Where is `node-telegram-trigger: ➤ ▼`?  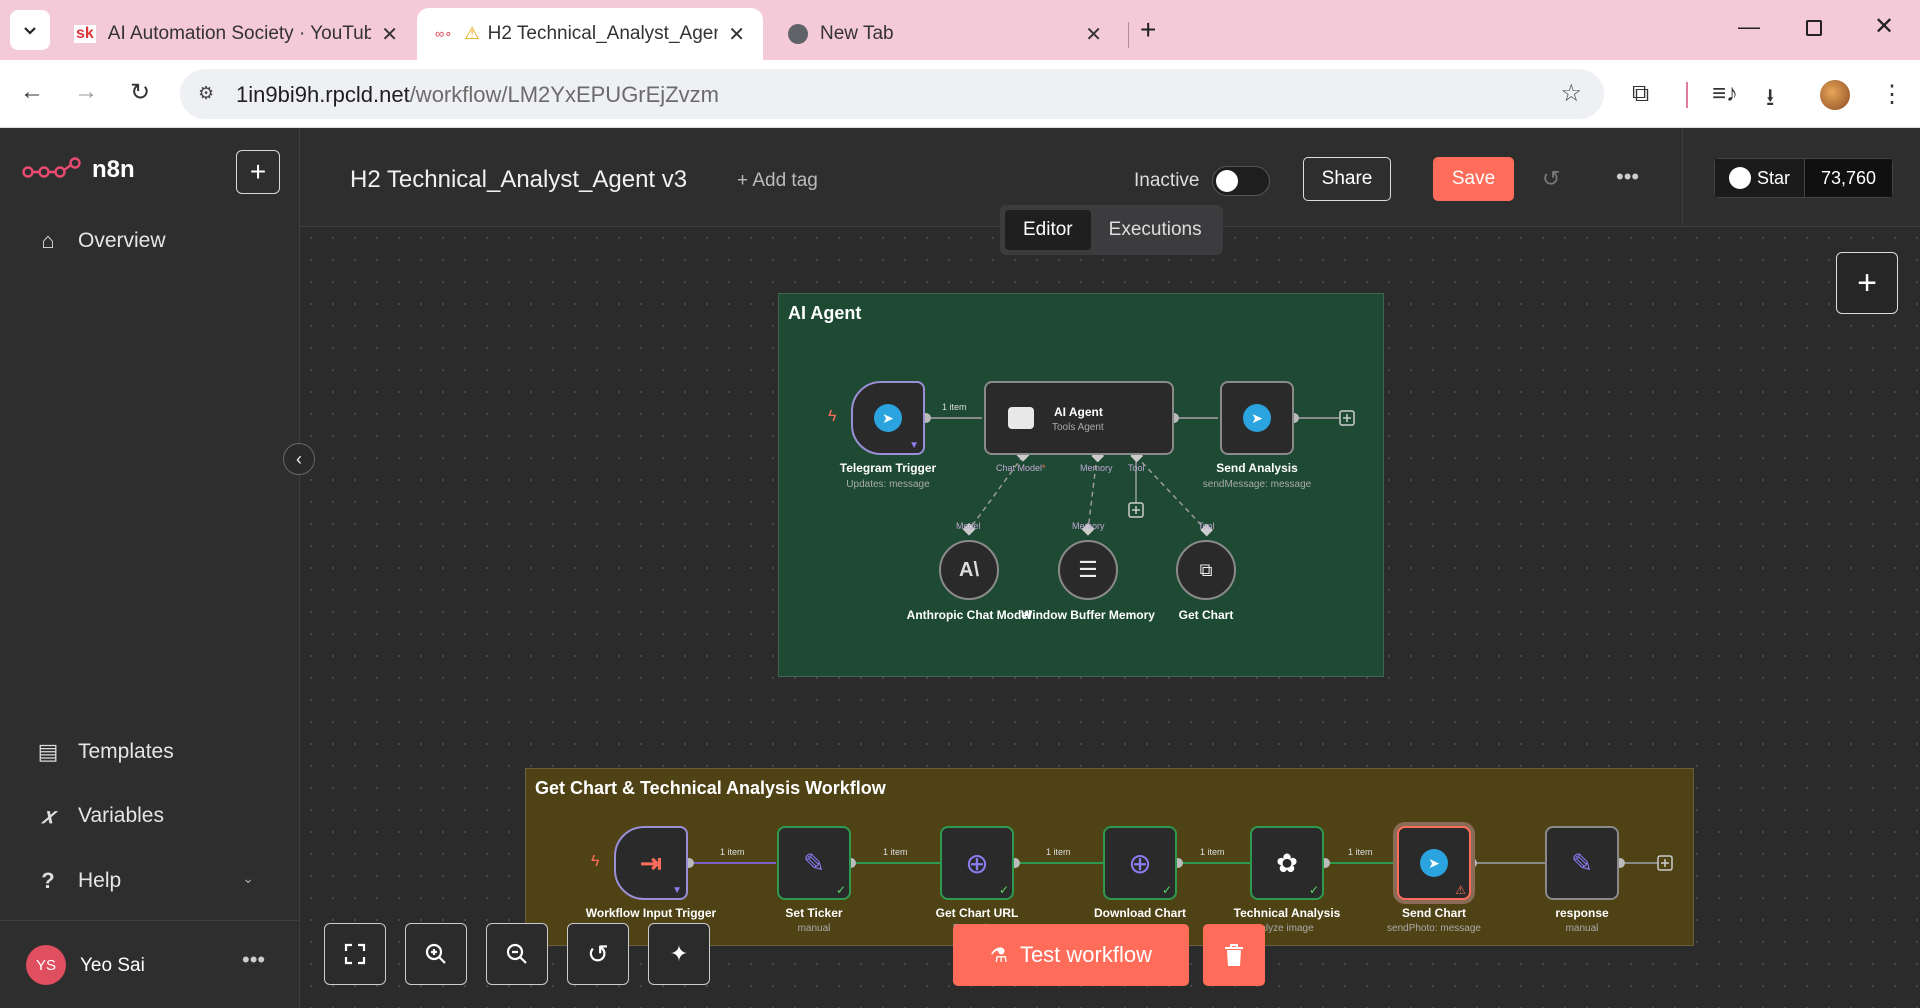 node-telegram-trigger: ➤ ▼ is located at coordinates (888, 418).